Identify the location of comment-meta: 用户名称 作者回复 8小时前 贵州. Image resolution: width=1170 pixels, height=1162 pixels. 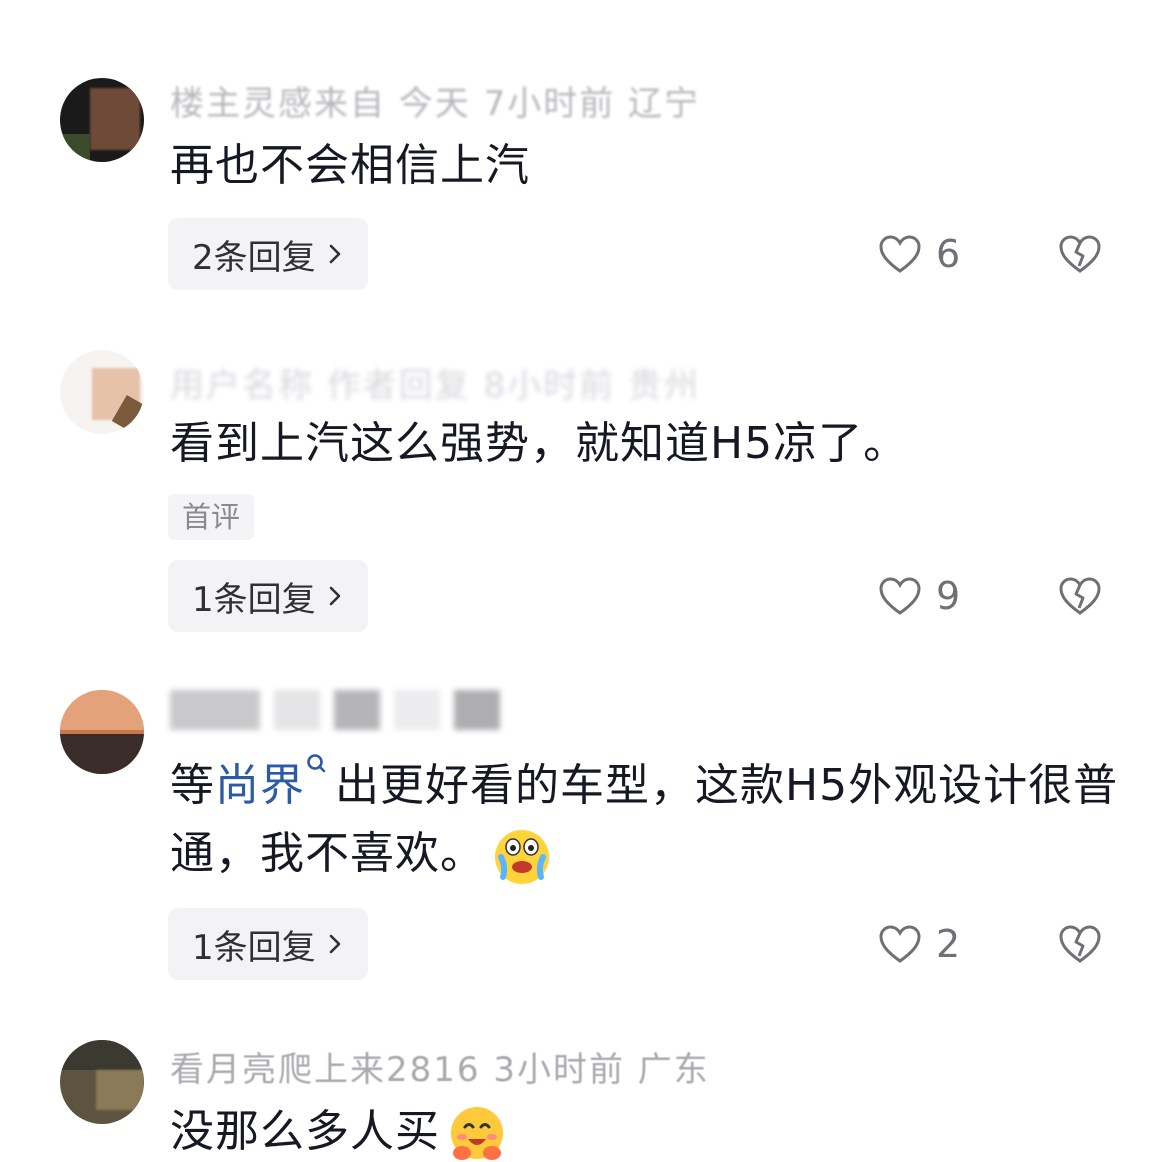
(435, 384).